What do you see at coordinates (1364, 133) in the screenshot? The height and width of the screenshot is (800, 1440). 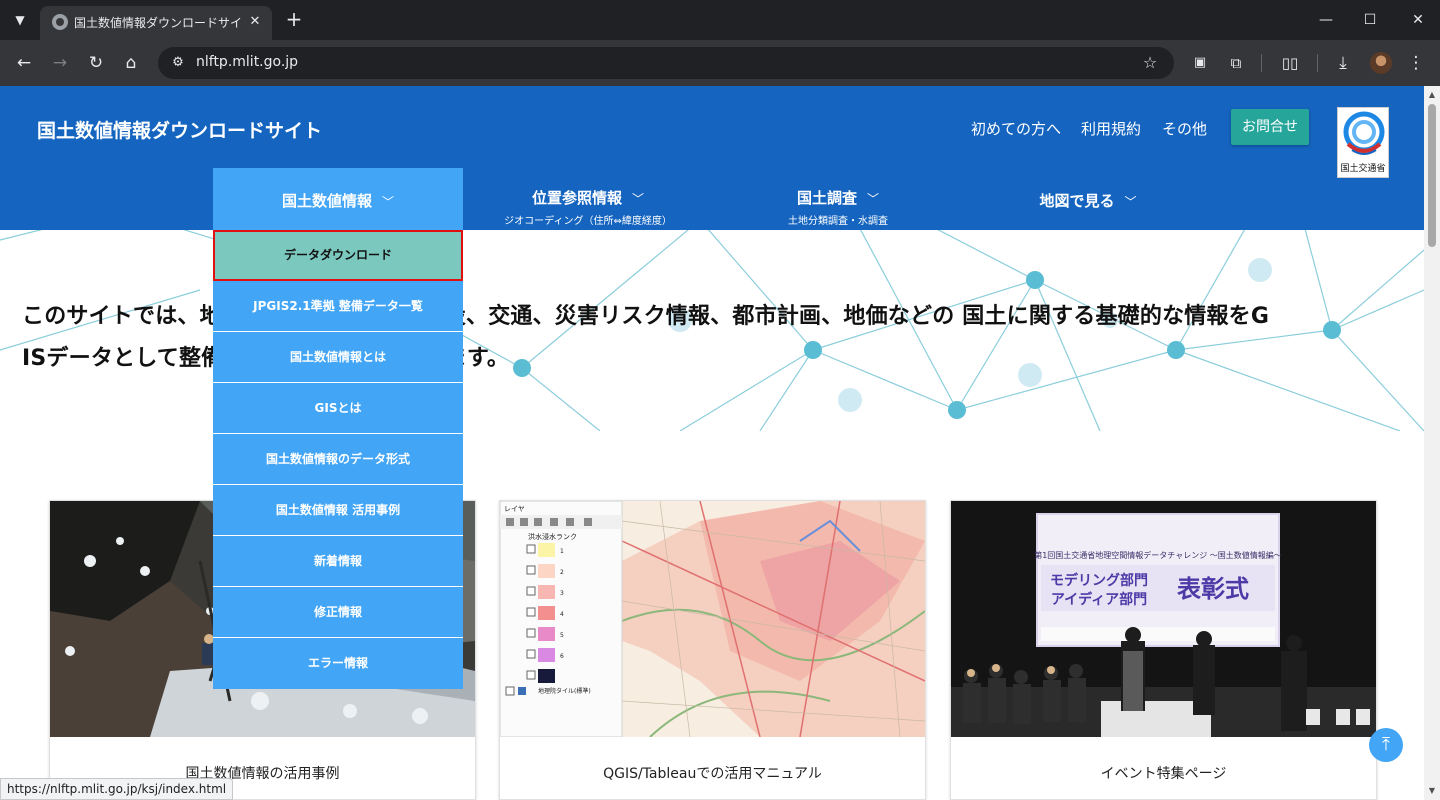 I see `mlit-emblem-icon` at bounding box center [1364, 133].